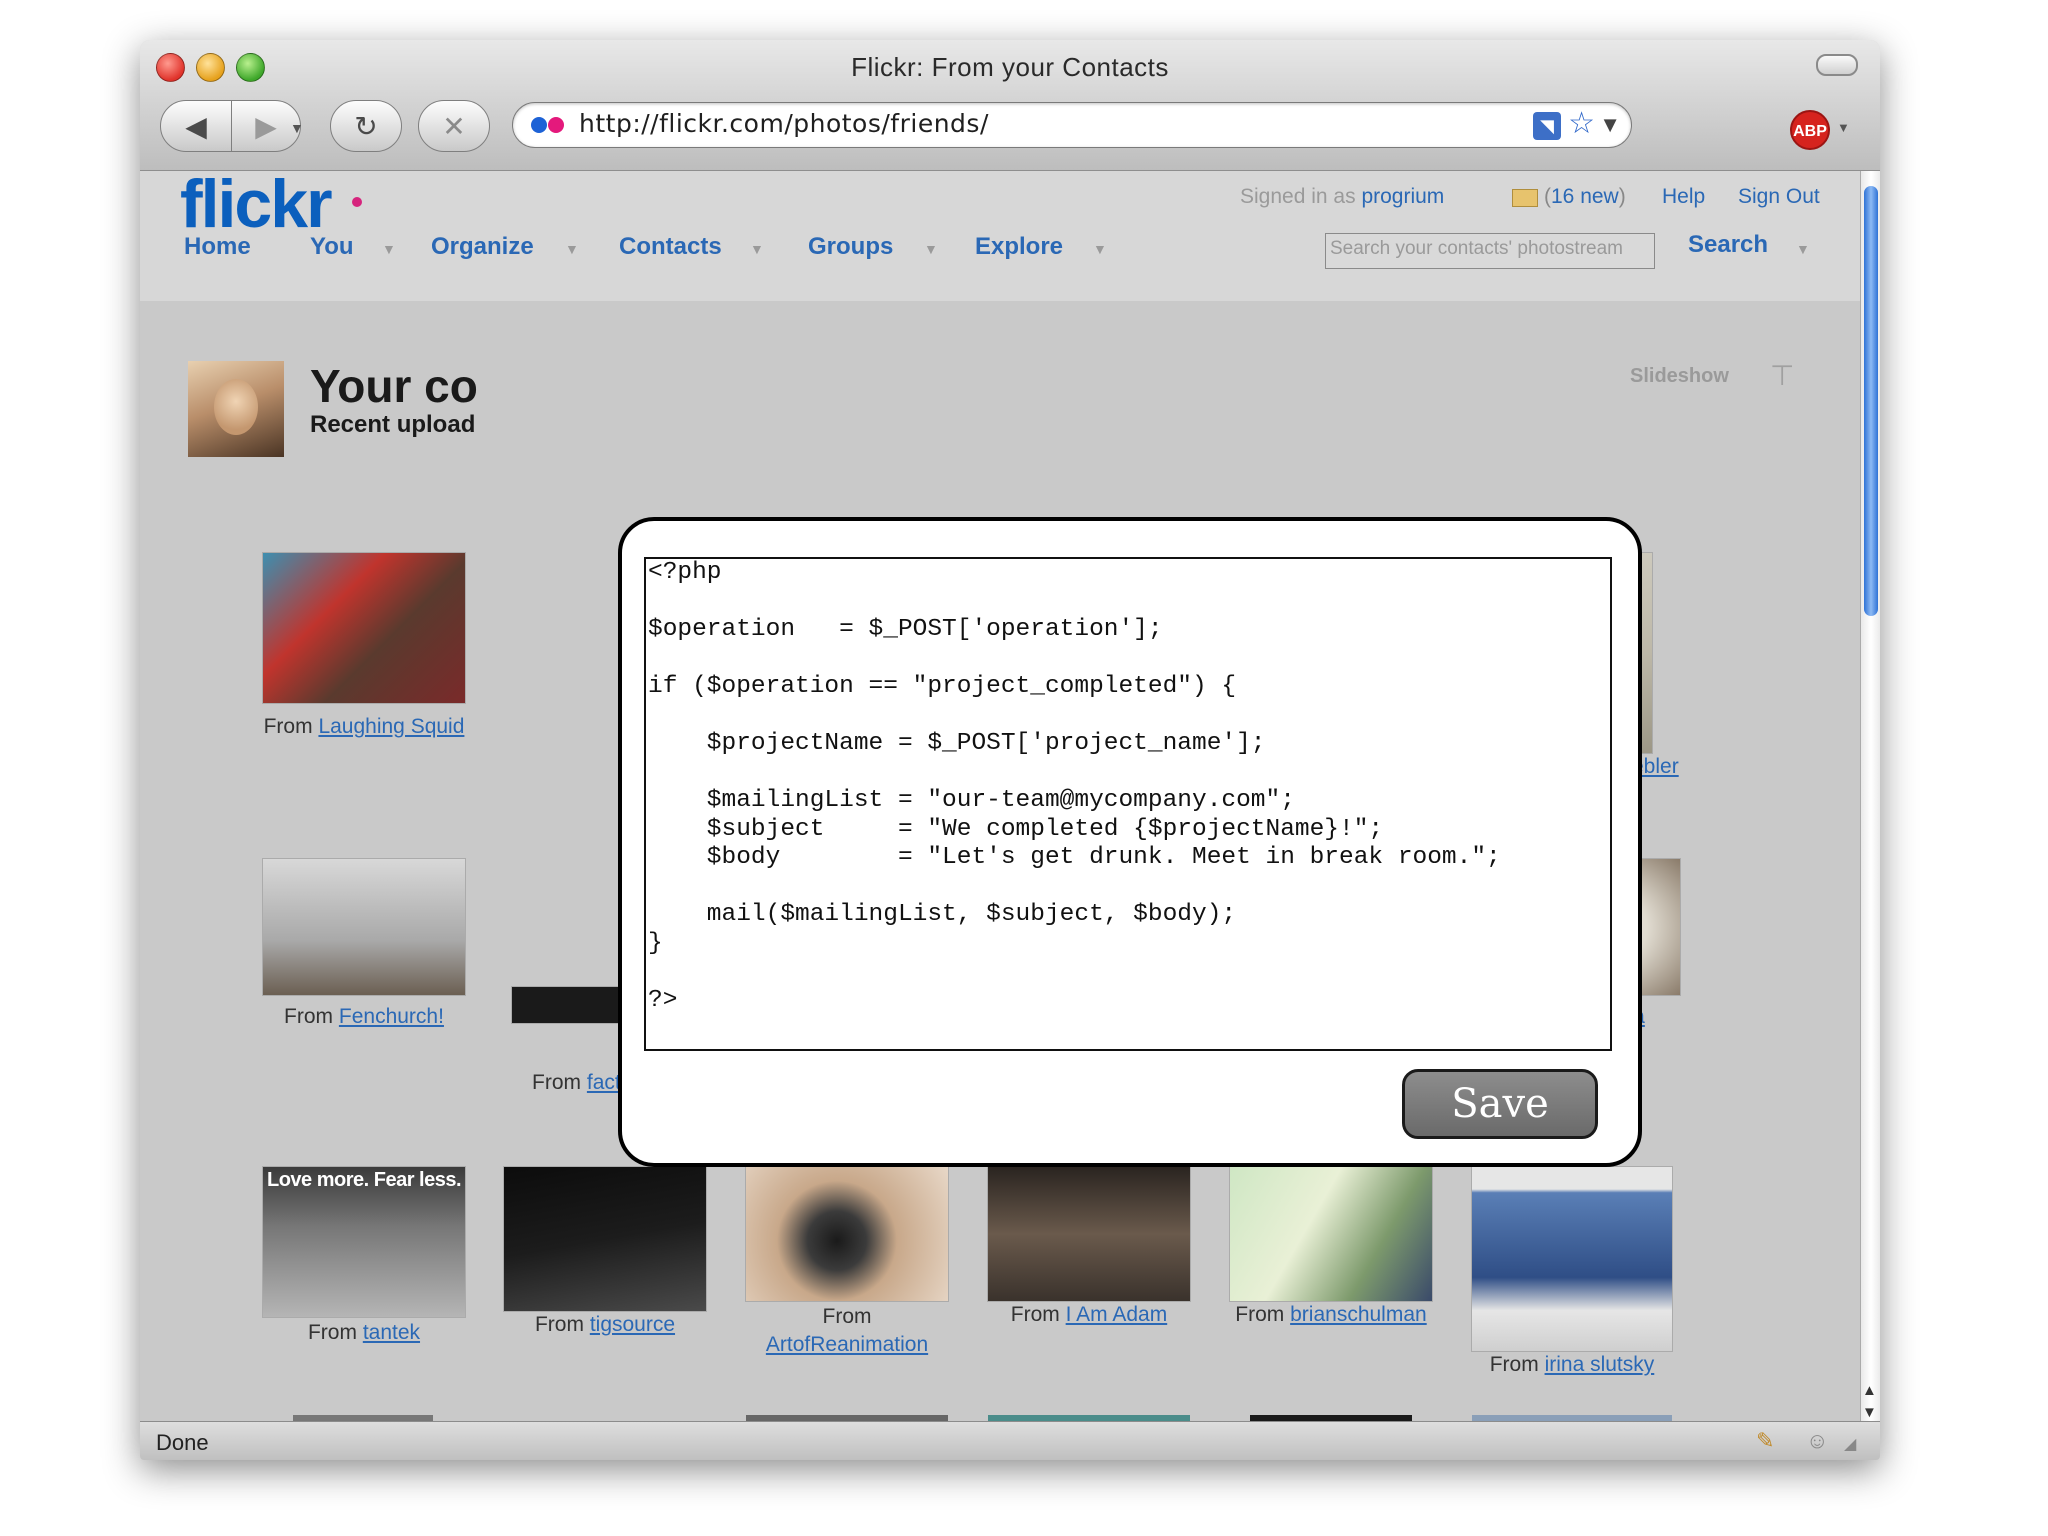 This screenshot has width=2048, height=1536. What do you see at coordinates (1837, 65) in the screenshot?
I see `toolbar-toggle-button` at bounding box center [1837, 65].